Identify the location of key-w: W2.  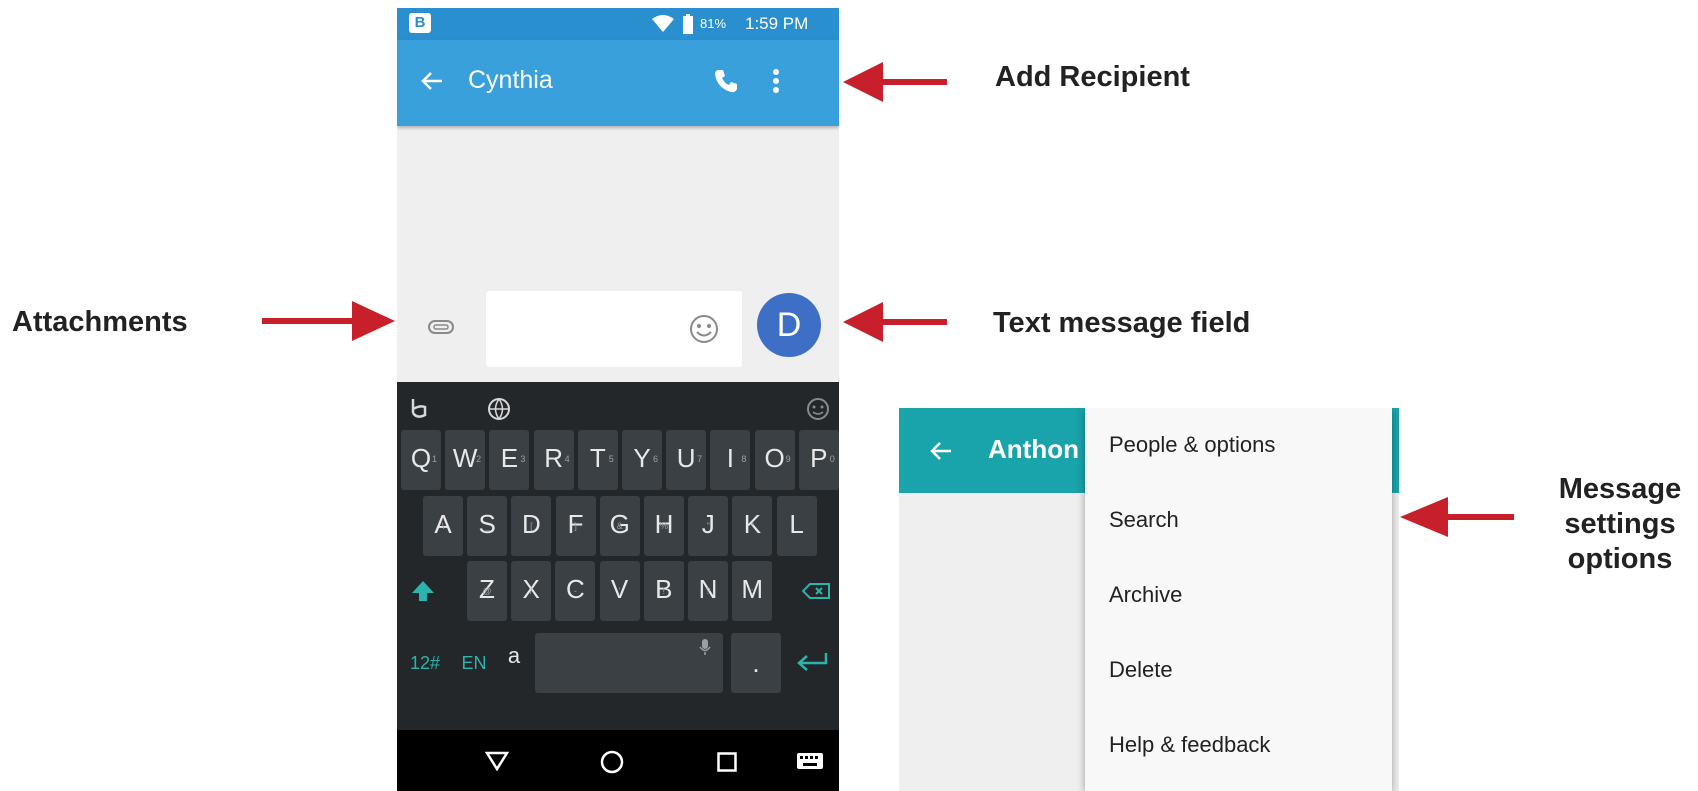
(465, 460).